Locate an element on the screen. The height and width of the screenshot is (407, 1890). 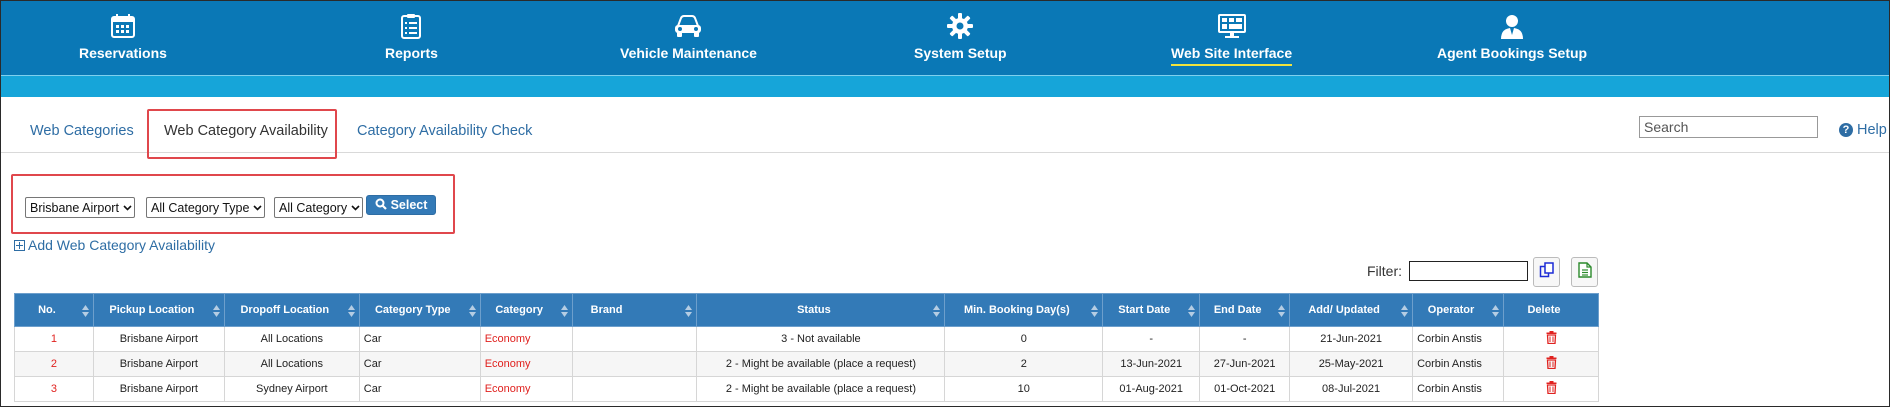
column-header: Dropoff Location is located at coordinates (291, 310).